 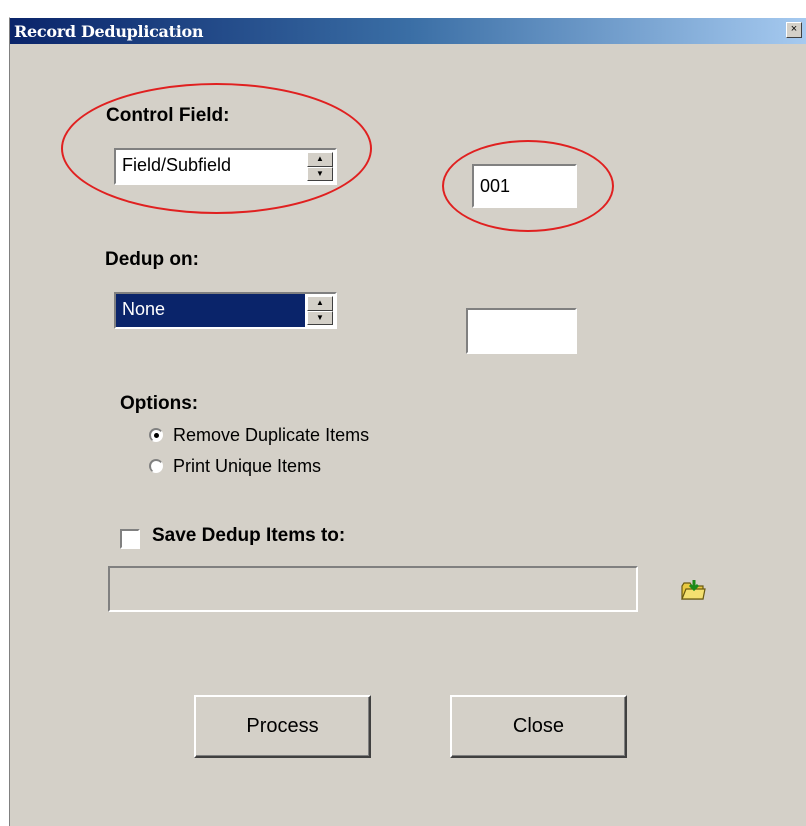 I want to click on save-dedup-label: Save Dedup Items to:, so click(x=249, y=535).